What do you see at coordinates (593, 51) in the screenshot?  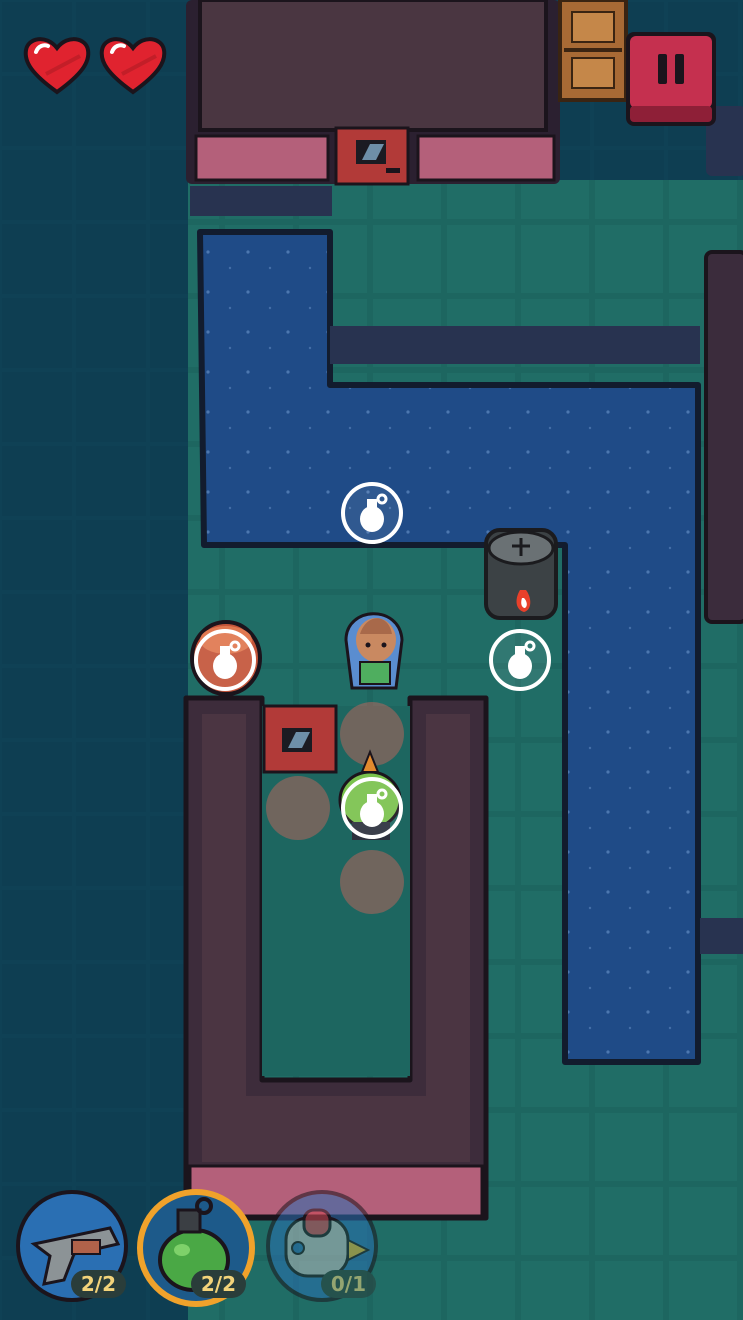 I see `wooden-crate` at bounding box center [593, 51].